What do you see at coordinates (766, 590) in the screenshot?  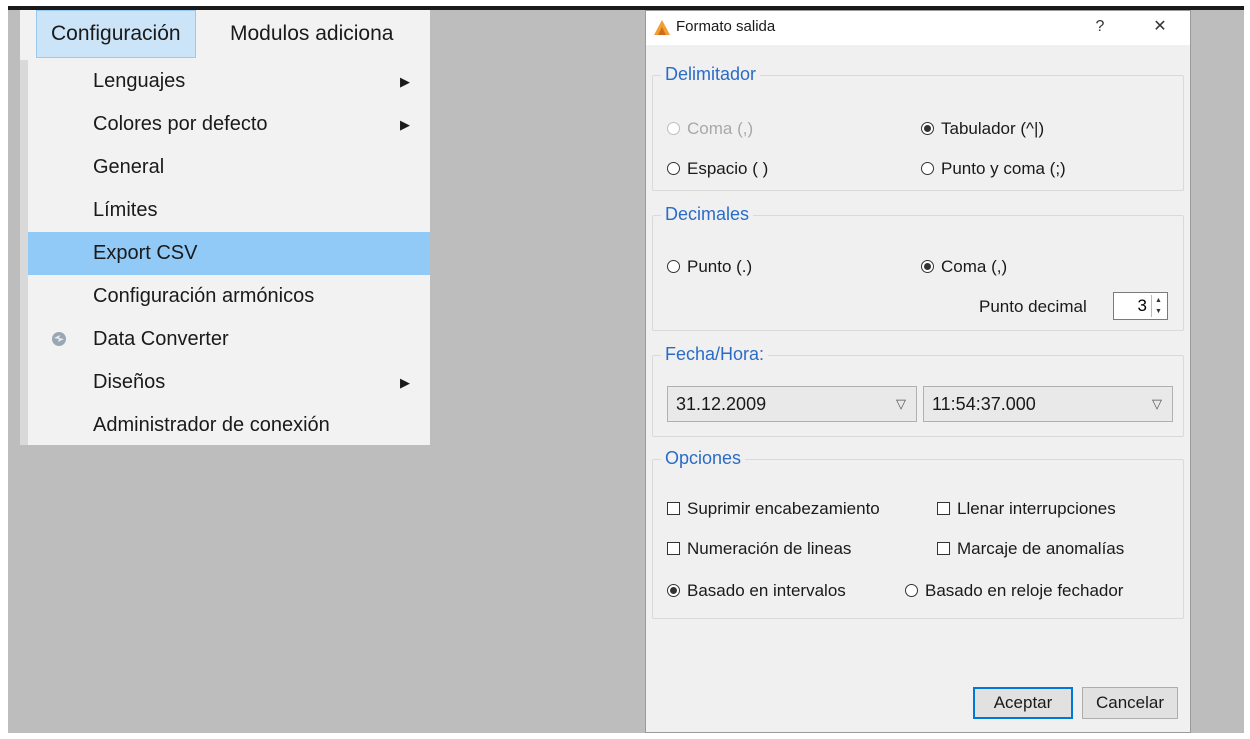 I see `radio-label: Basado en intervalos` at bounding box center [766, 590].